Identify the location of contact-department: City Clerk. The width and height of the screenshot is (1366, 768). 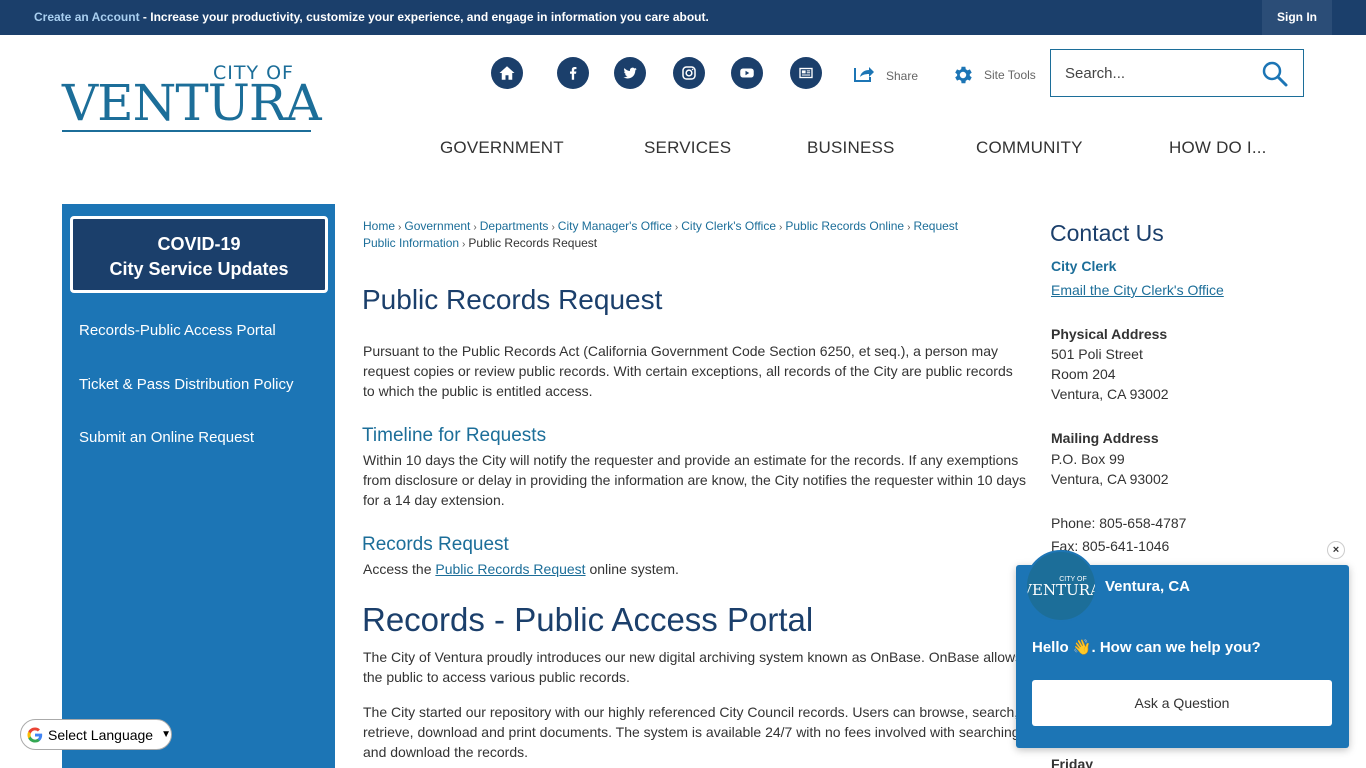
(1084, 266).